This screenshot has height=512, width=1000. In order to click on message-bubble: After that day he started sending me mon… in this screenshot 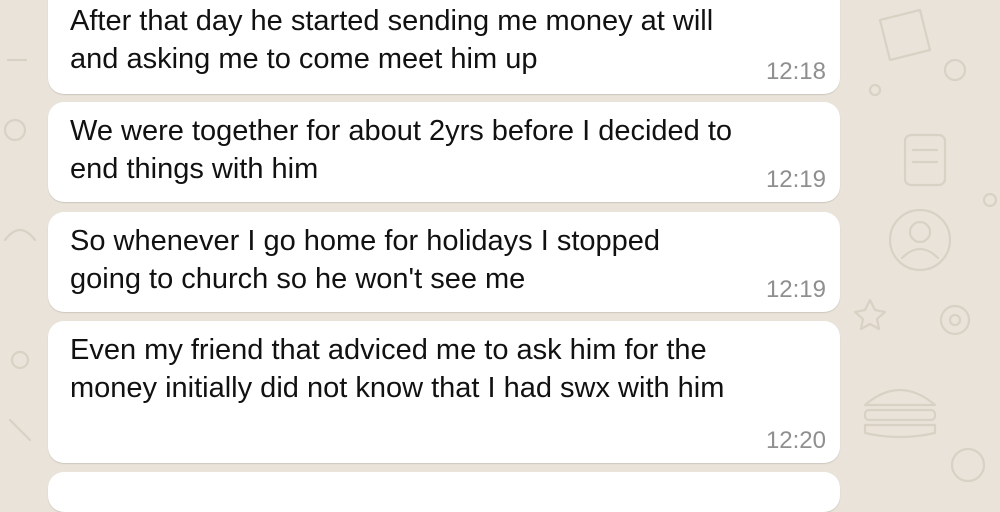, I will do `click(444, 47)`.